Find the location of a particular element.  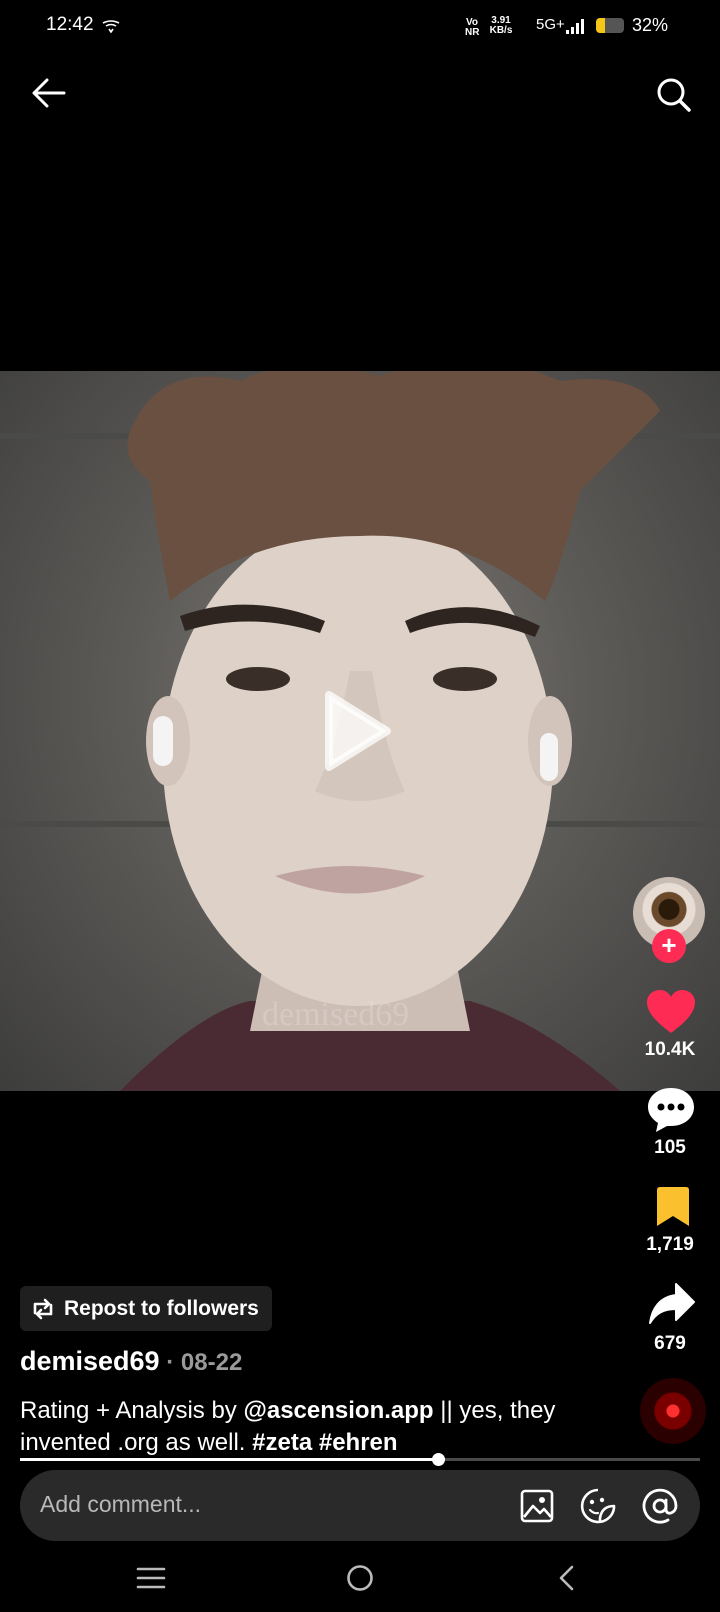

heart-icon is located at coordinates (671, 1011).